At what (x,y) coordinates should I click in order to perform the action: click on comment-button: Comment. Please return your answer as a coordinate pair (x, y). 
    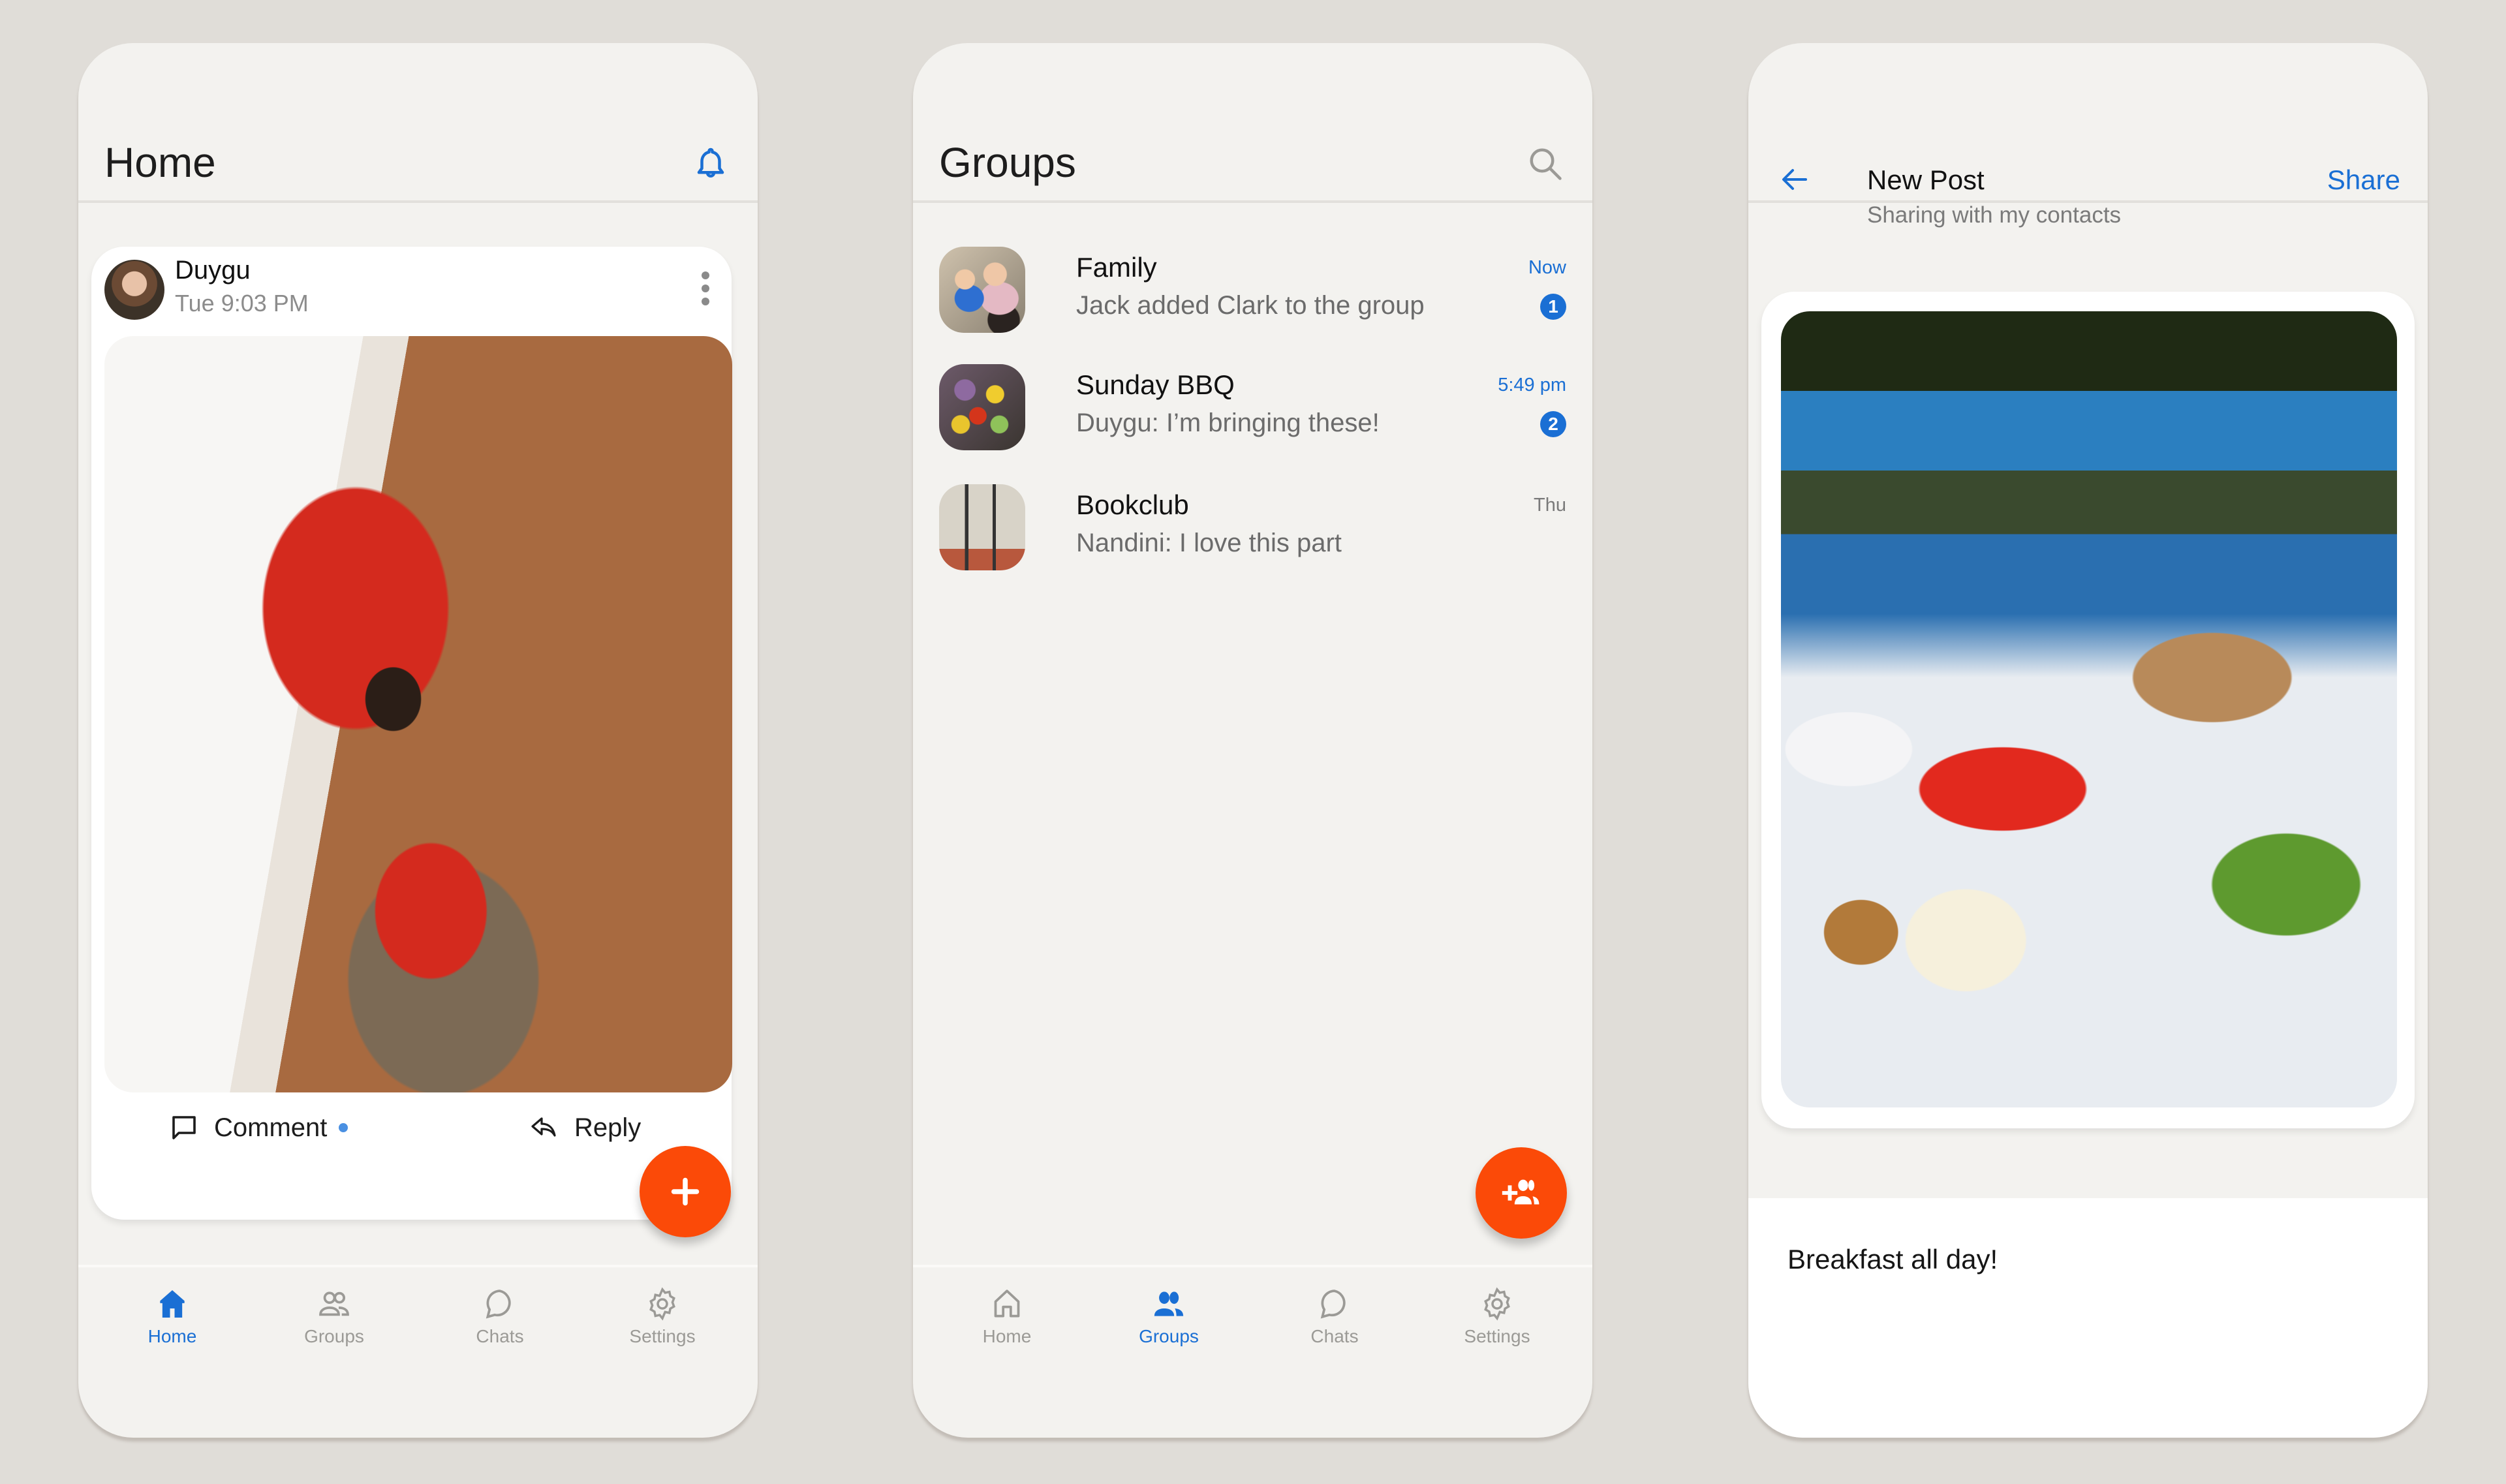
    Looking at the image, I should click on (258, 1128).